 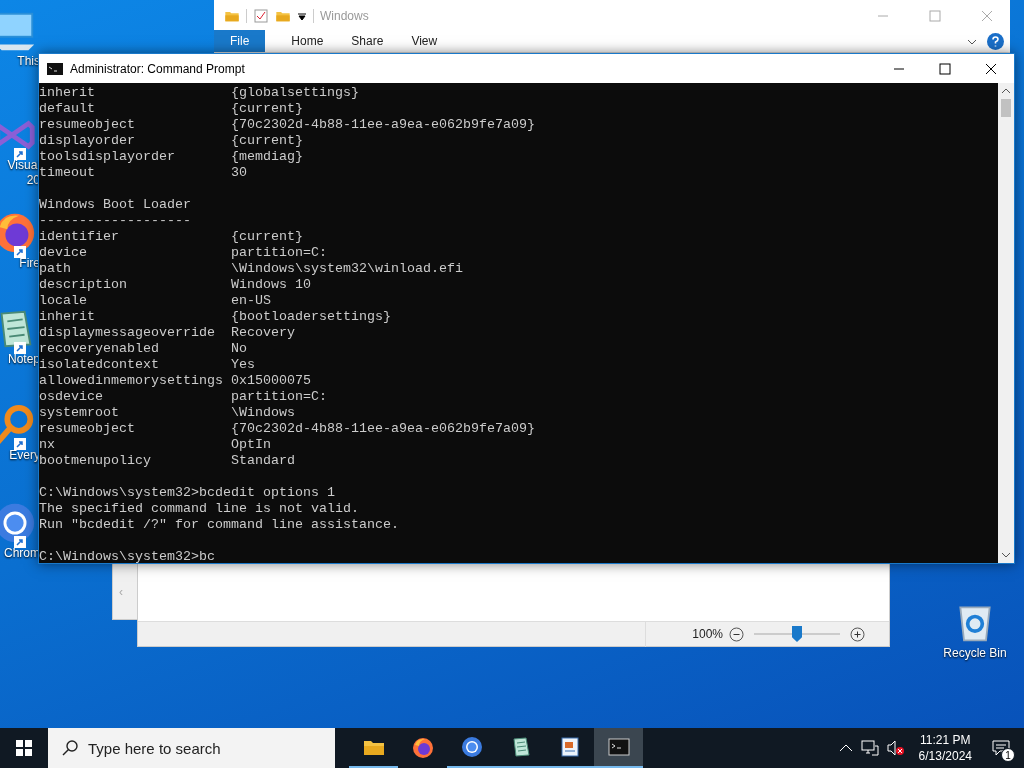 I want to click on setting-value: 30, so click(x=239, y=173).